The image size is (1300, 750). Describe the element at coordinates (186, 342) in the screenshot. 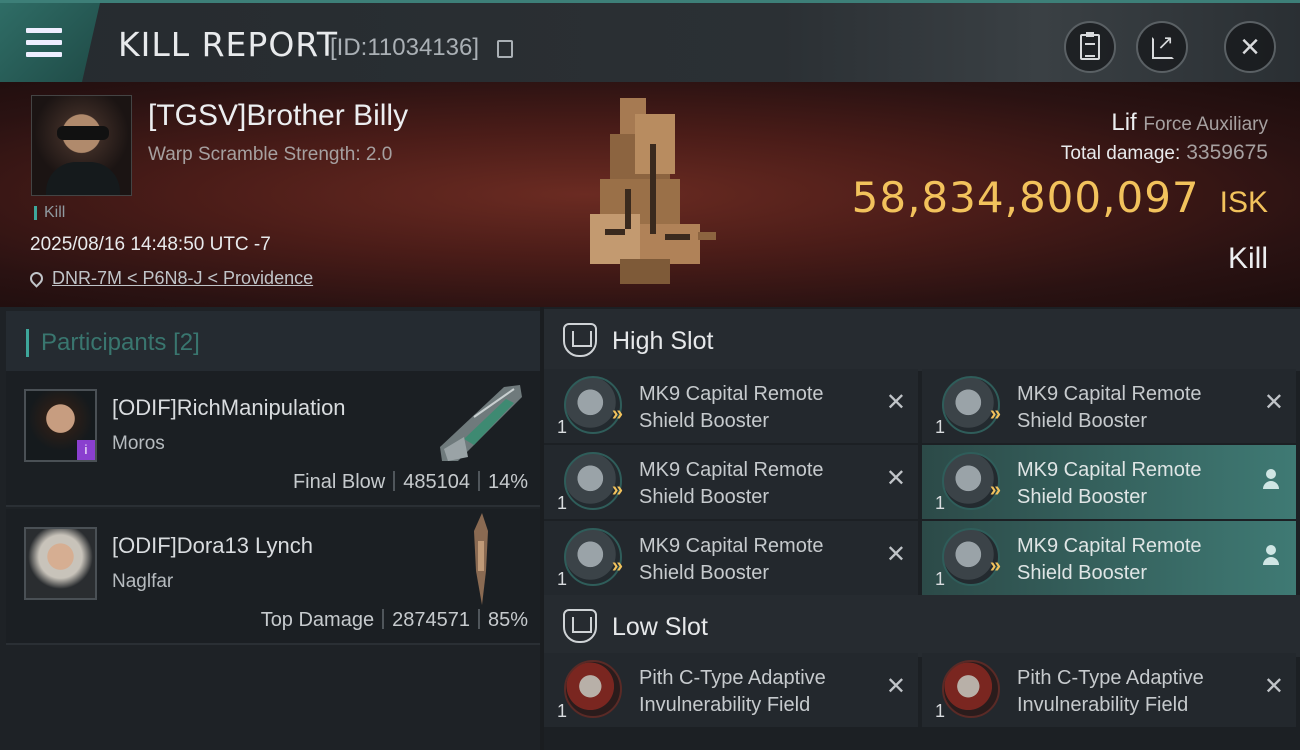

I see `participants-count: [2]` at that location.